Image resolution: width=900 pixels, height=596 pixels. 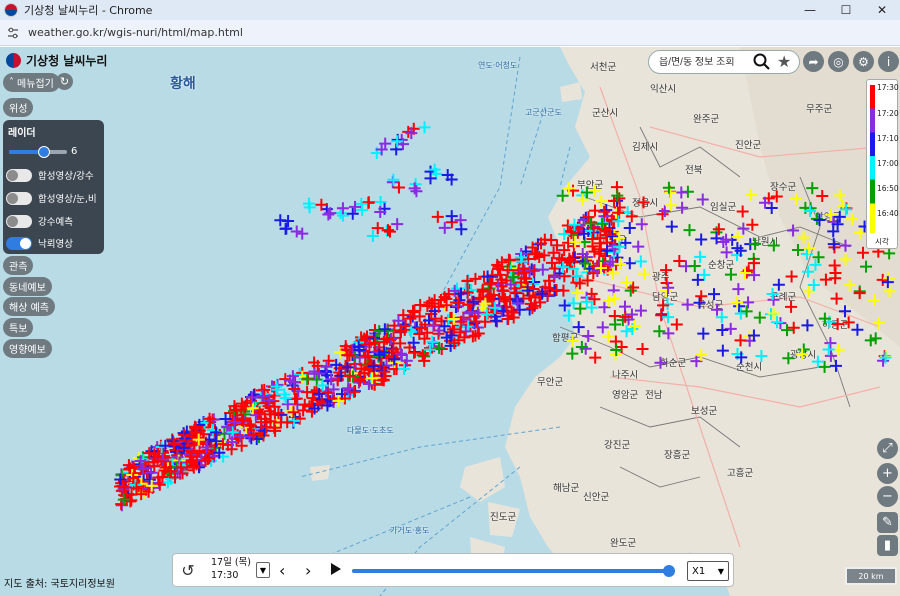 What do you see at coordinates (336, 569) in the screenshot?
I see `play-icon` at bounding box center [336, 569].